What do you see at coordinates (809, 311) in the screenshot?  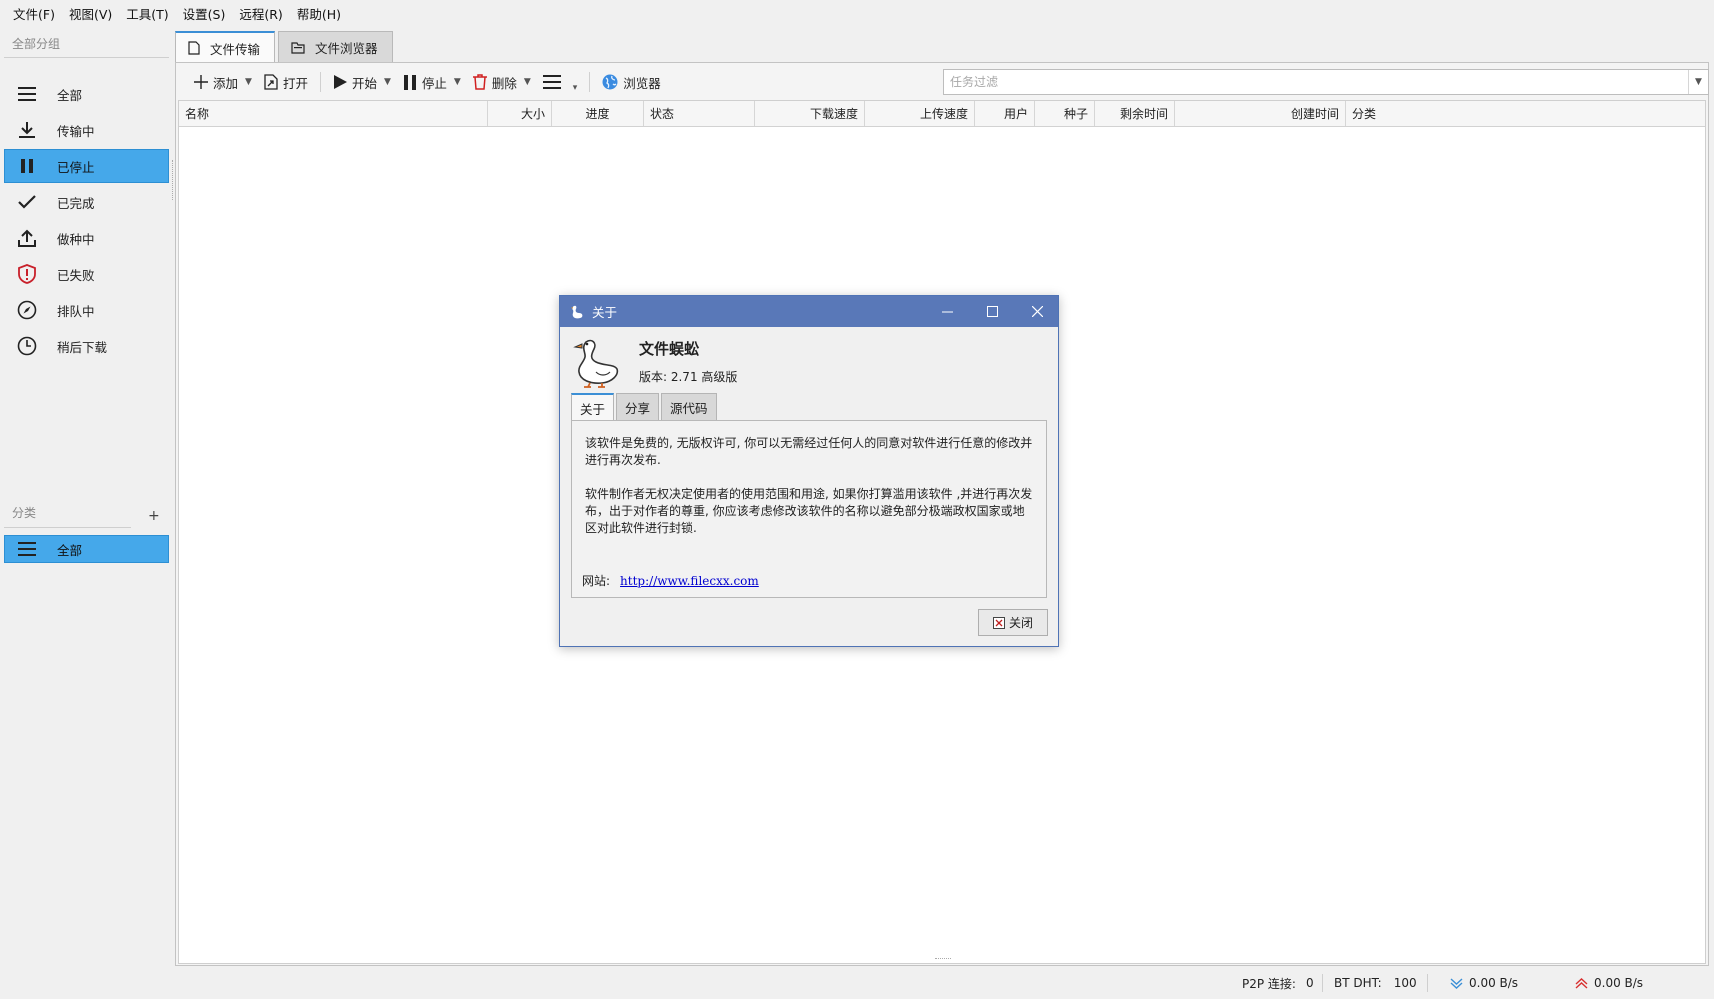 I see `dialog-titlebar: 关于` at bounding box center [809, 311].